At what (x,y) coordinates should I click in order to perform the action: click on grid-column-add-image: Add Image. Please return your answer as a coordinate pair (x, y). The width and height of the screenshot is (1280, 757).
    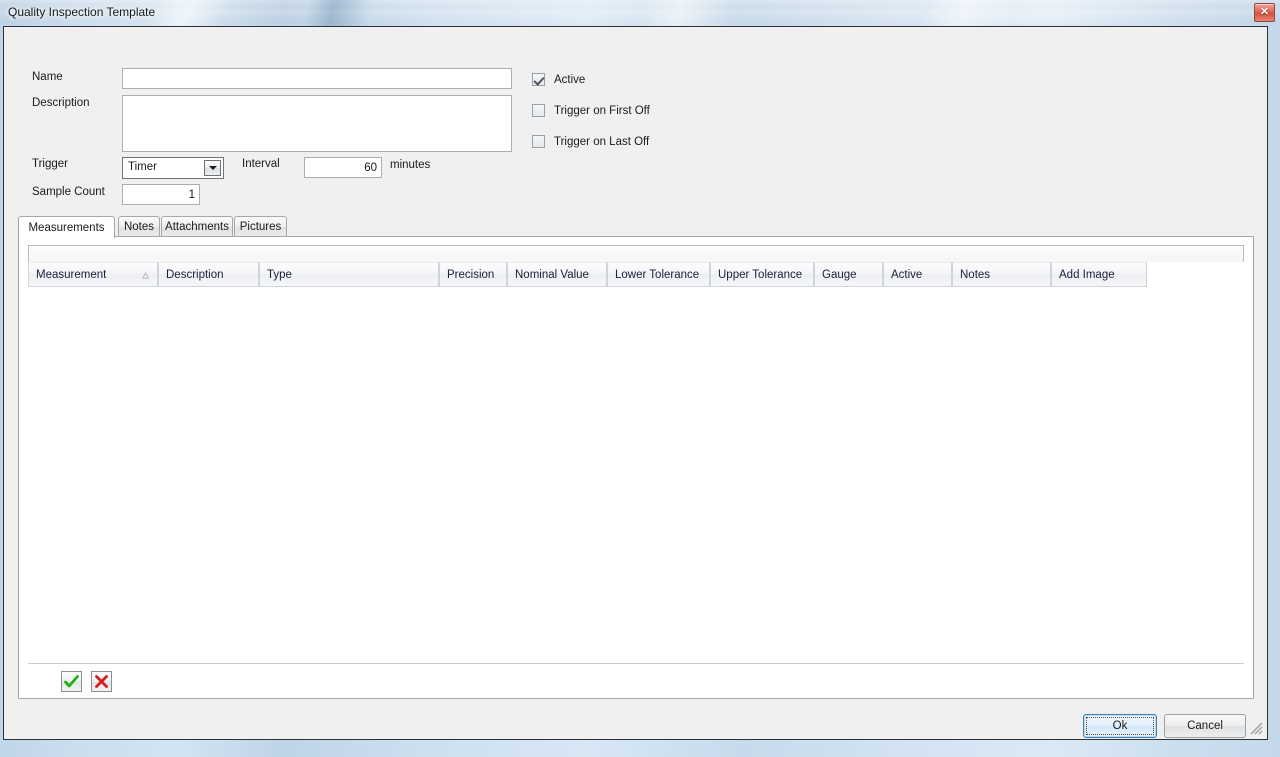
    Looking at the image, I should click on (1099, 274).